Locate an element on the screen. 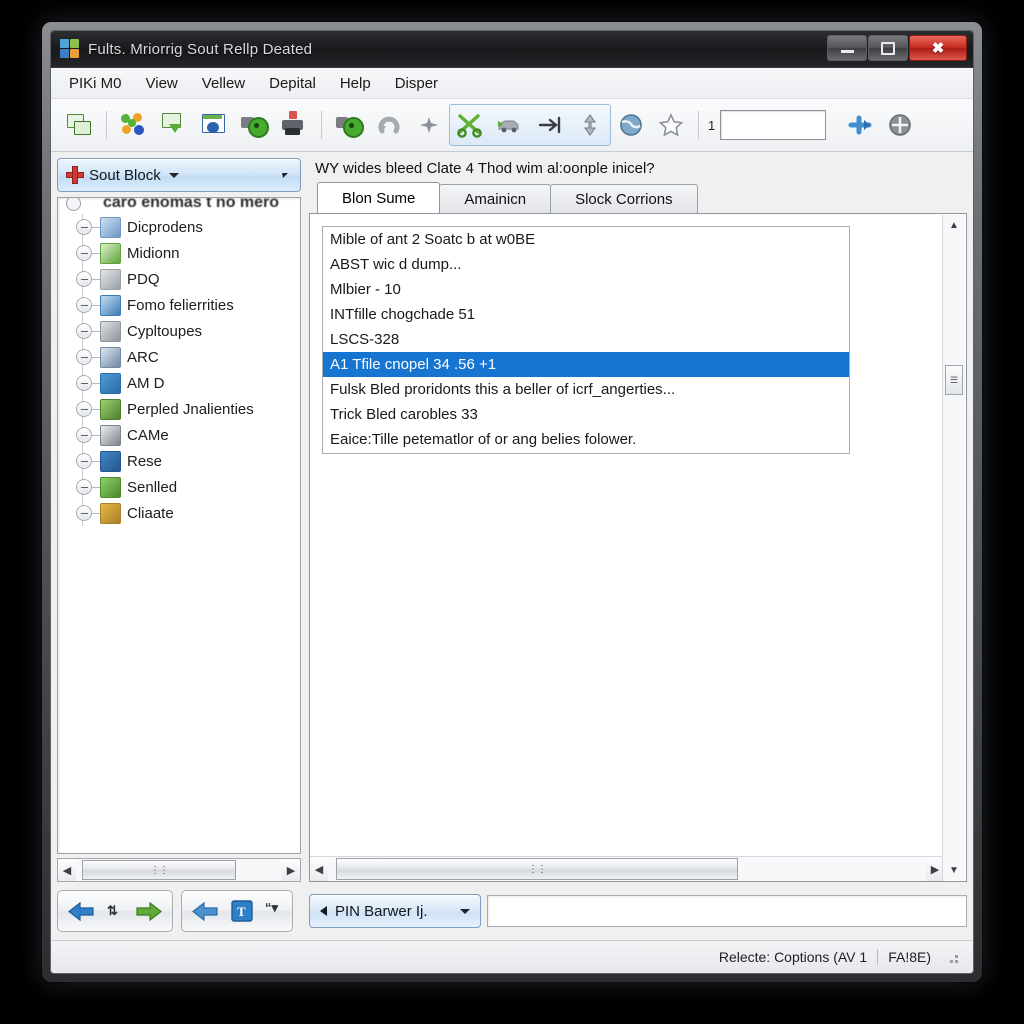  list-item: LSCS-328 is located at coordinates (586, 339).